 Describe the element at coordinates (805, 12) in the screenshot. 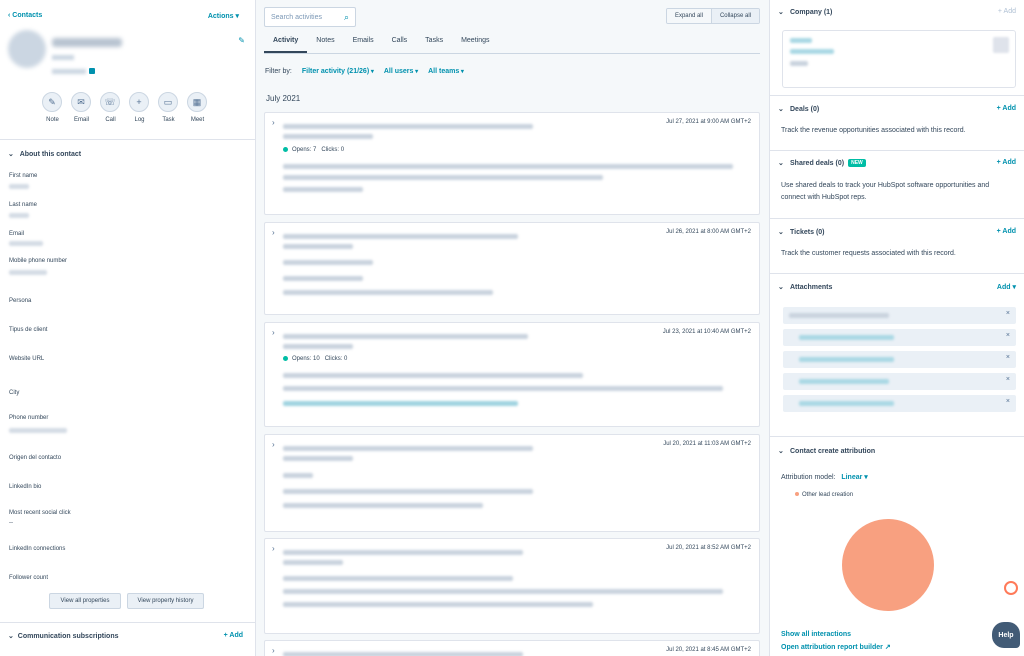

I see `company-section-header: ⌄ Company (1)` at that location.